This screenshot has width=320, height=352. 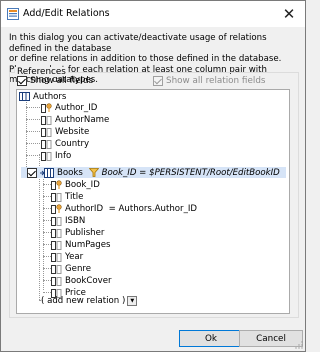 What do you see at coordinates (82, 120) in the screenshot?
I see `field-label: AuthorName` at bounding box center [82, 120].